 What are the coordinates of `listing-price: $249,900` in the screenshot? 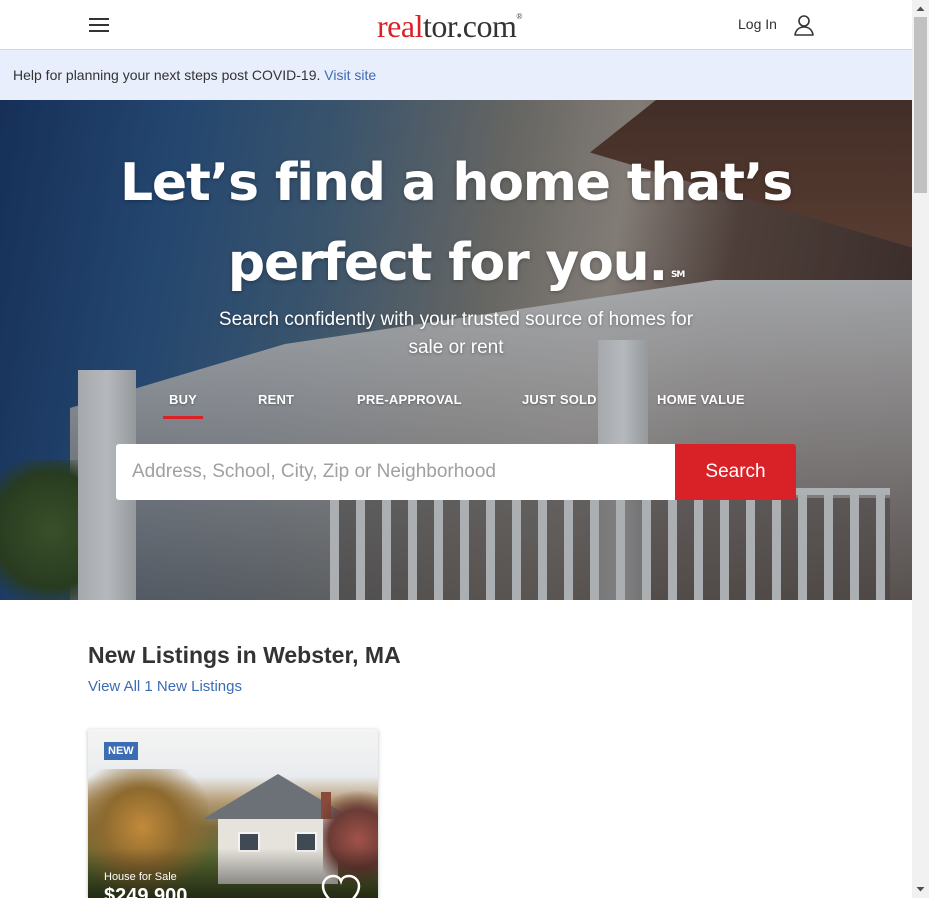 It's located at (146, 891).